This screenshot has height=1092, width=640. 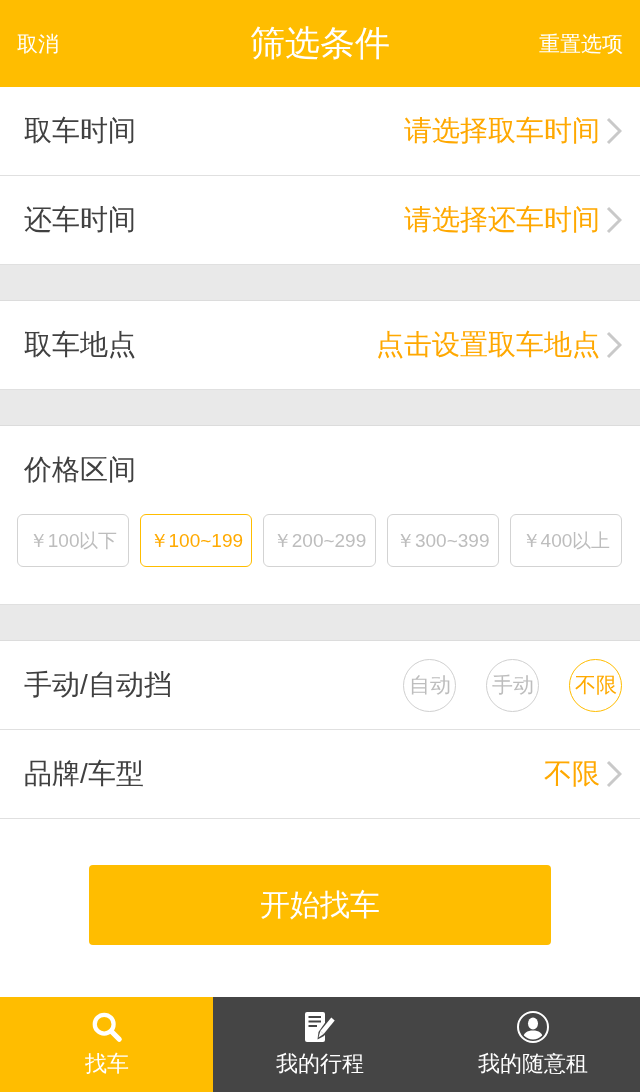 I want to click on value-selector: 点击设置取车地点, so click(x=499, y=345).